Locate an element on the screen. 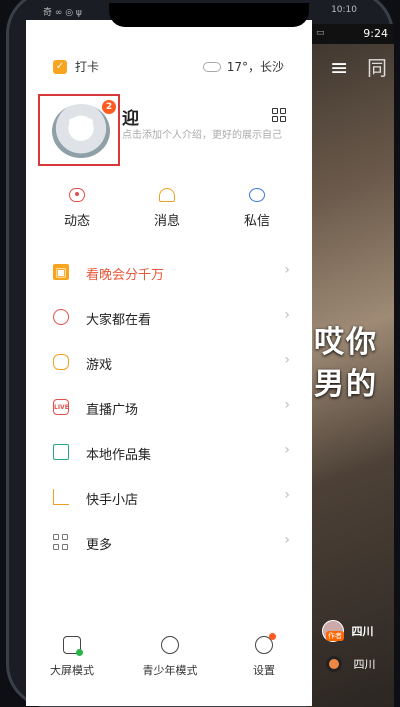 This screenshot has width=400, height=707. big-screen-mode-button: 大屏模式 is located at coordinates (72, 657).